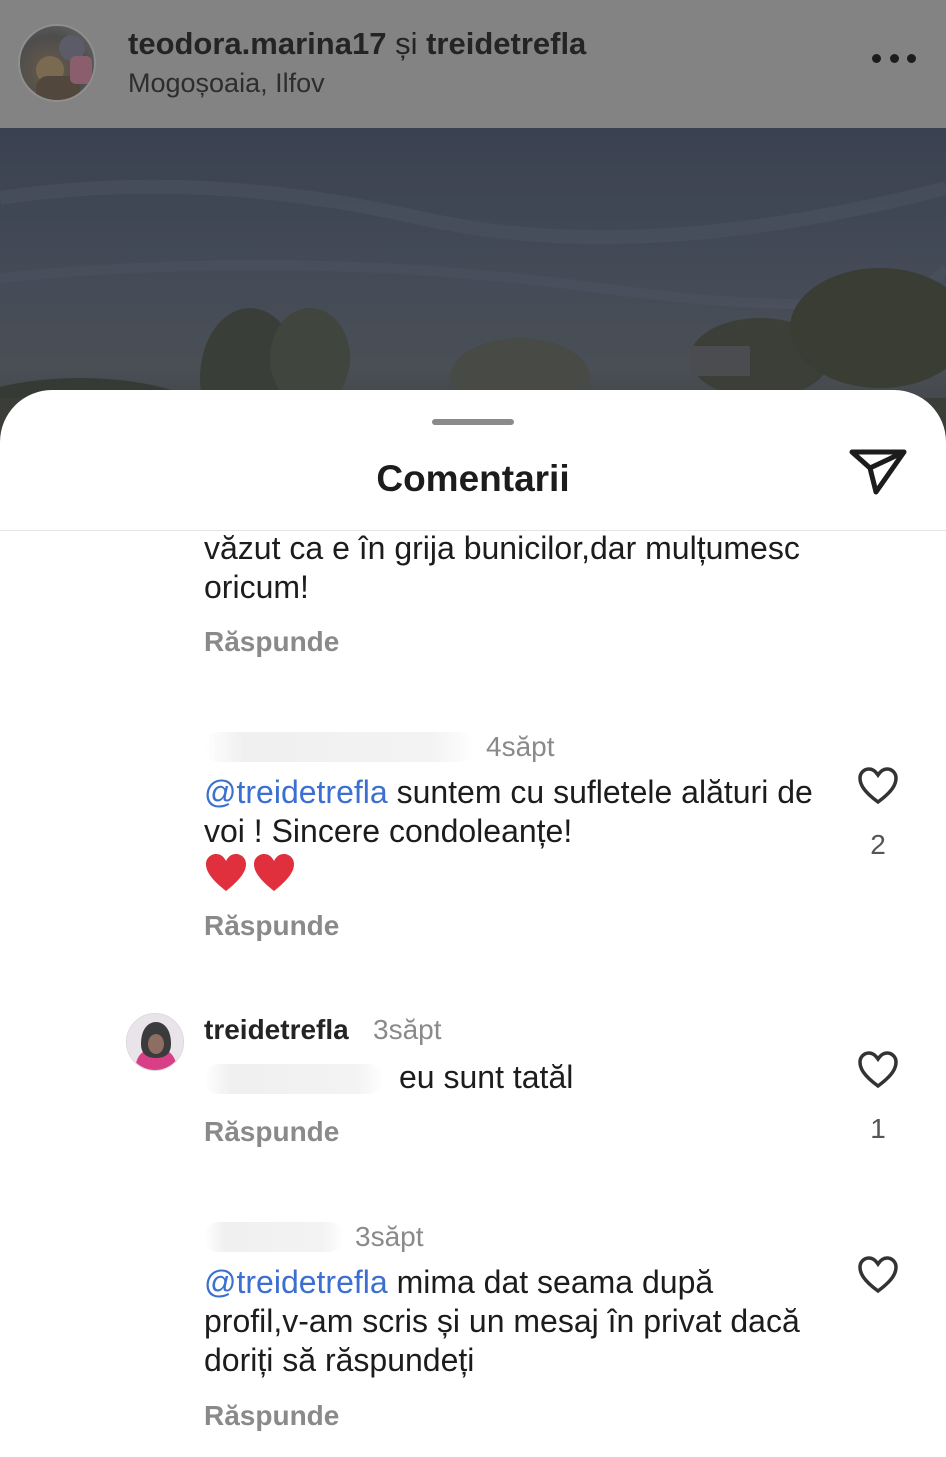  Describe the element at coordinates (506, 43) in the screenshot. I see `post-author-secondary: treidetrefla` at that location.